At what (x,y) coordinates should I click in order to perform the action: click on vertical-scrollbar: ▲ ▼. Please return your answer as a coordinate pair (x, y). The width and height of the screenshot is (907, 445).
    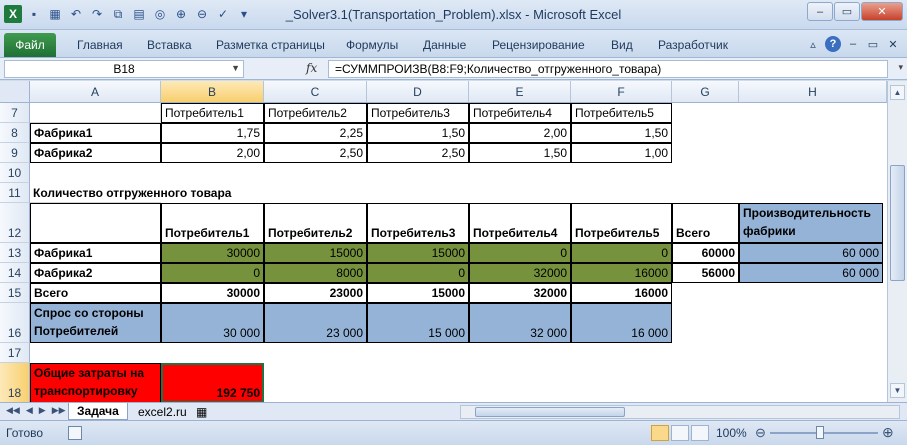
    Looking at the image, I should click on (897, 241).